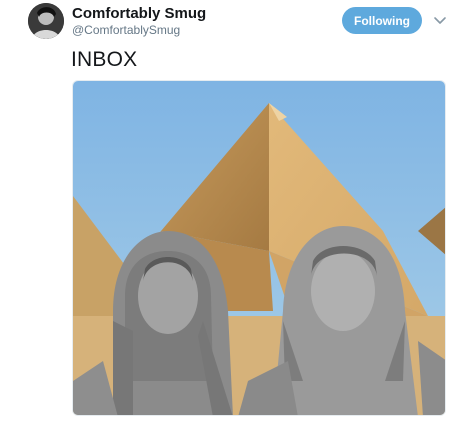 The image size is (474, 427). What do you see at coordinates (104, 59) in the screenshot?
I see `tweet-text: INBOX` at bounding box center [104, 59].